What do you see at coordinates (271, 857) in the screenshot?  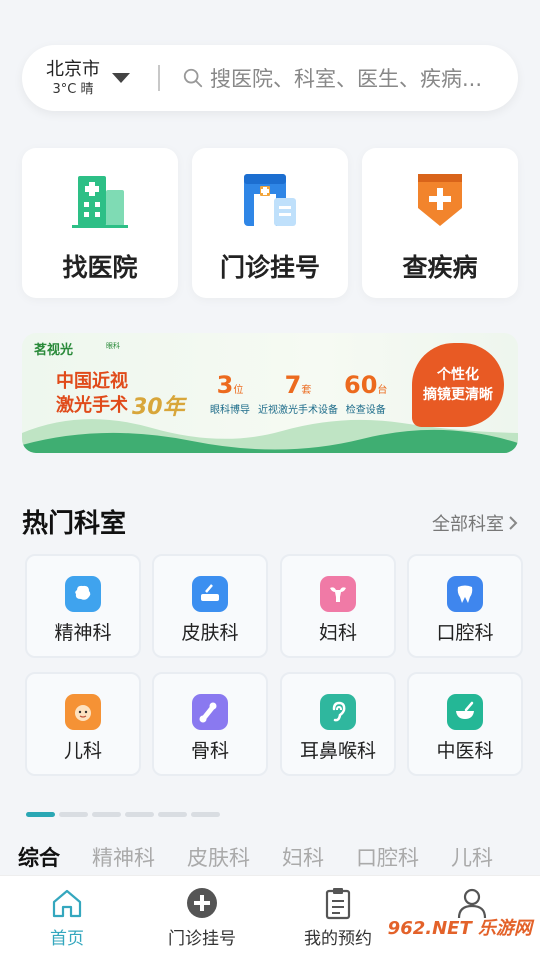 I see `category-tabs: 综合 精神科 皮肤科 妇科 口腔科 儿科` at bounding box center [271, 857].